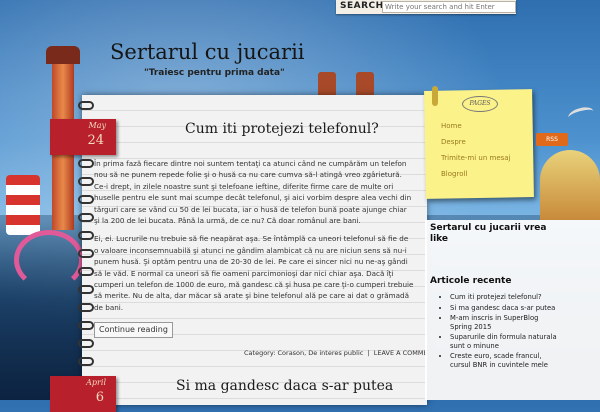 The image size is (600, 412). I want to click on recent-post-link: M-am inscris in SuperBlog Spring 2015, so click(506, 322).